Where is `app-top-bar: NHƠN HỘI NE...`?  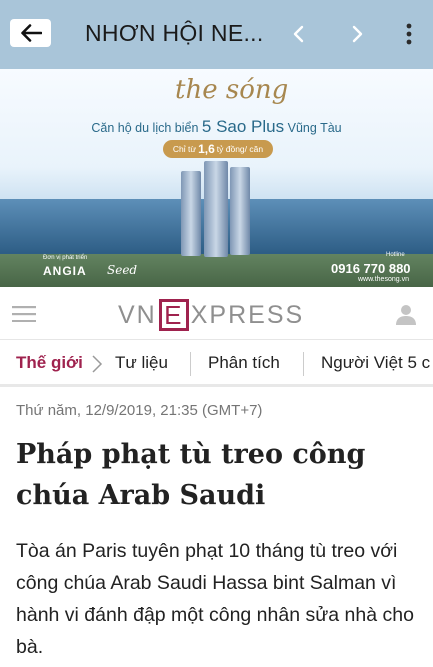
app-top-bar: NHƠN HỘI NE... is located at coordinates (216, 34).